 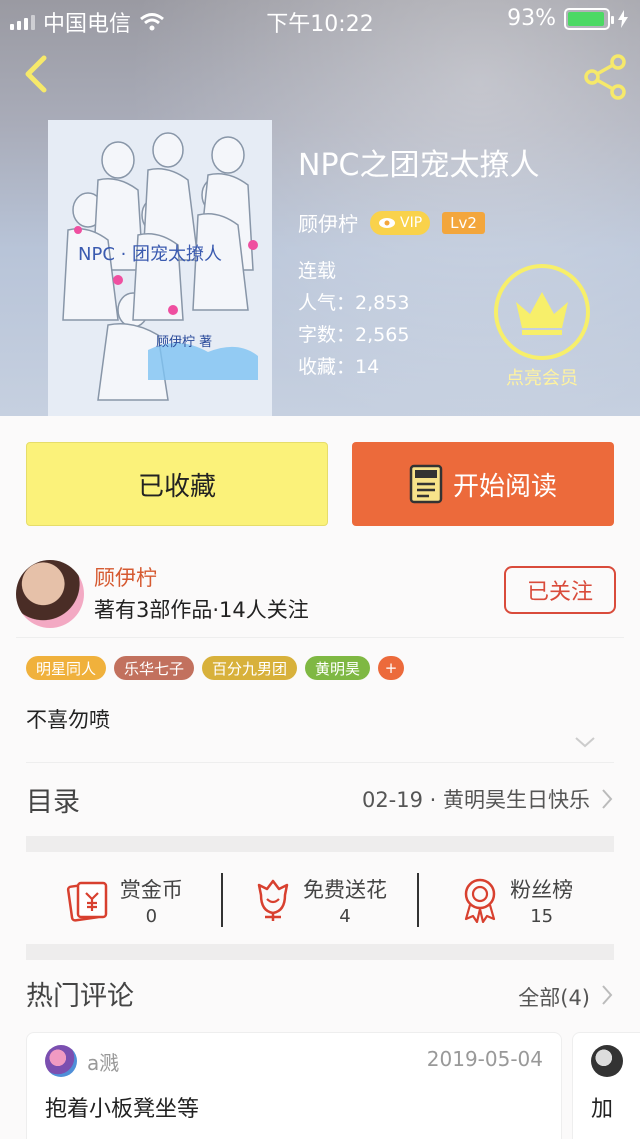 I want to click on battery-percent: 93%, so click(x=531, y=18).